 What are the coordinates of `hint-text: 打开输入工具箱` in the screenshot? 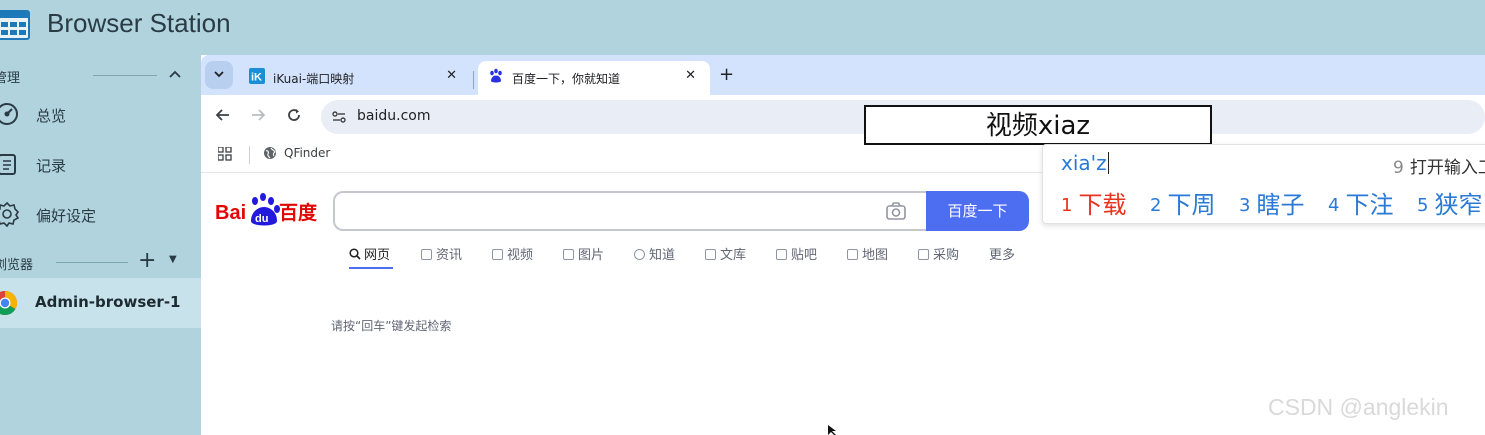 It's located at (1447, 168).